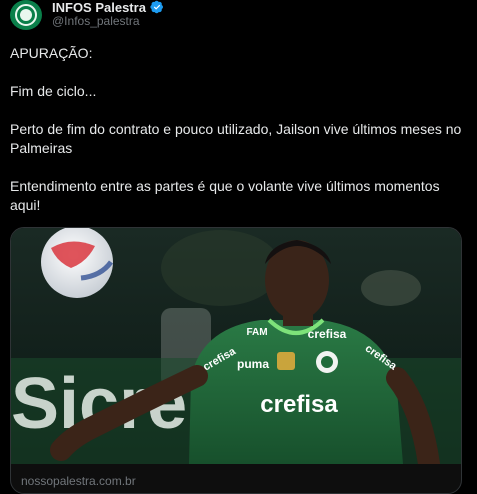 This screenshot has height=494, width=477. I want to click on jersey-brand-text: puma, so click(253, 364).